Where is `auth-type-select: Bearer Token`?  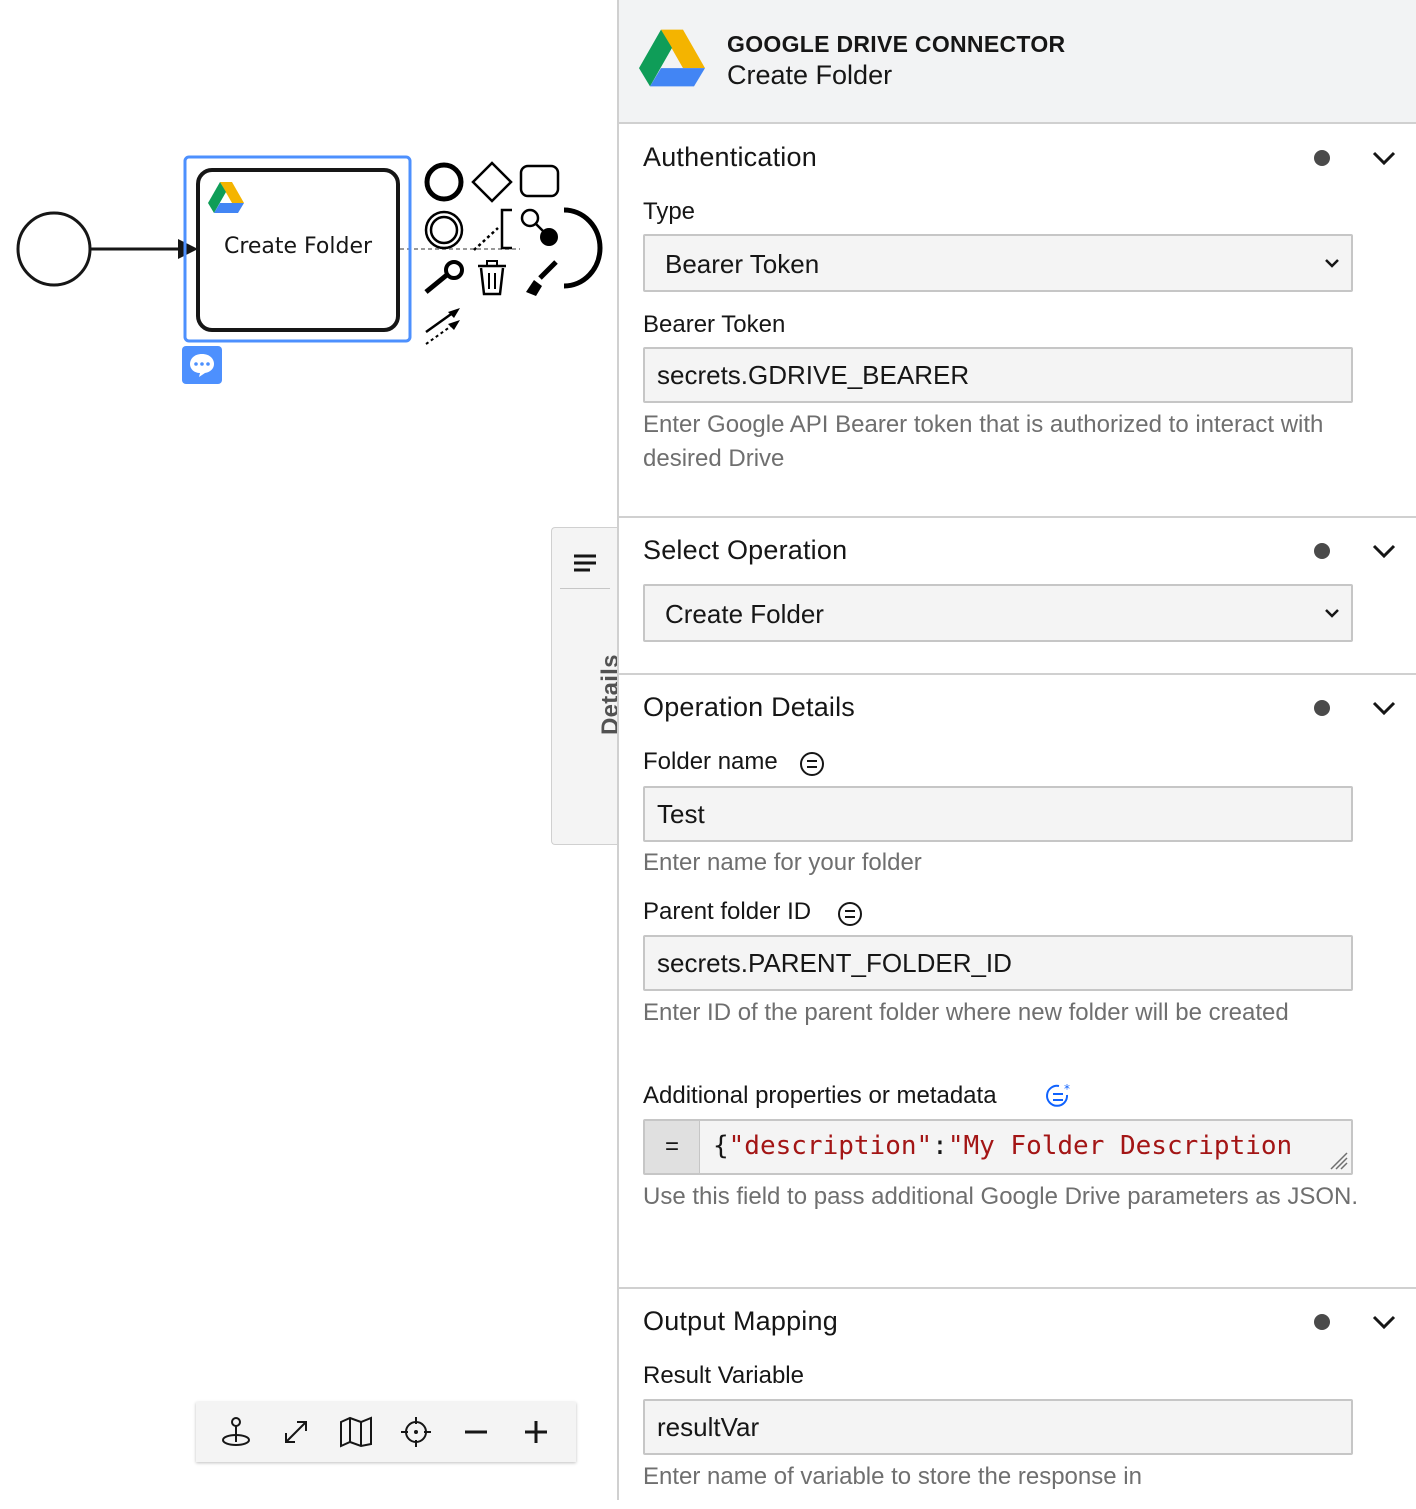 auth-type-select: Bearer Token is located at coordinates (998, 263).